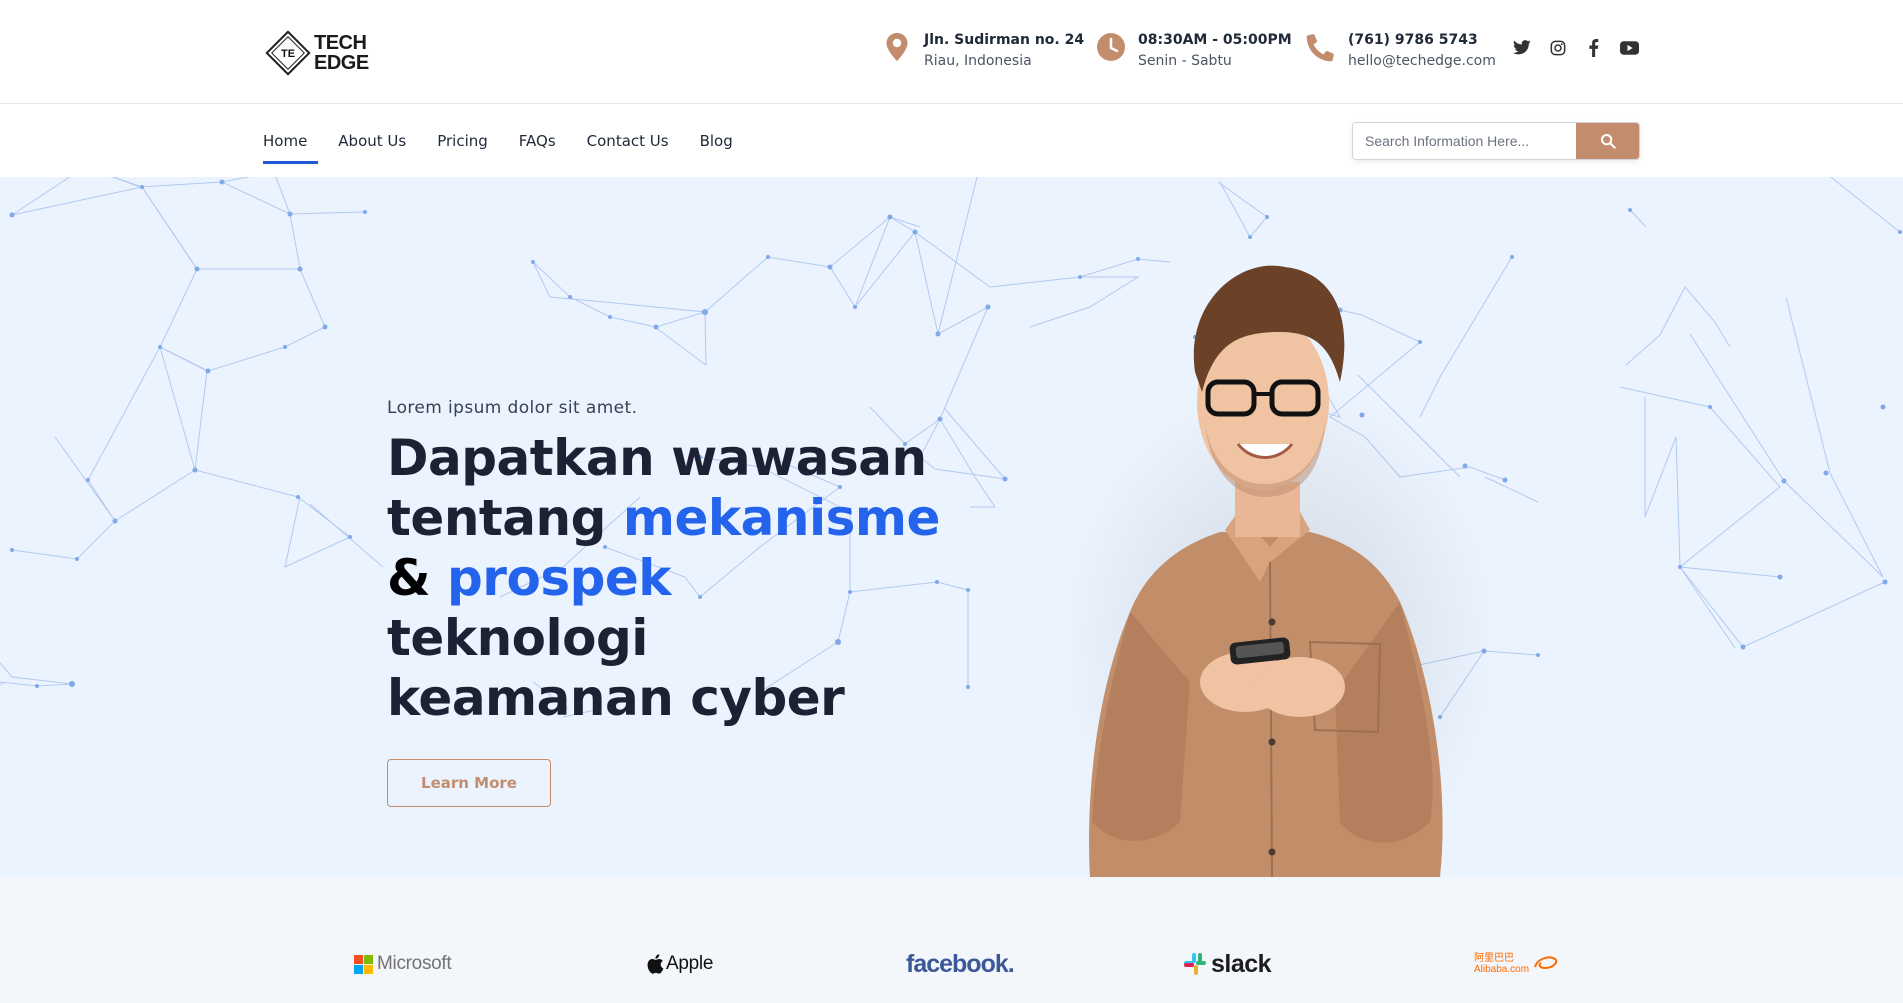  I want to click on brand-apple: Apple, so click(679, 964).